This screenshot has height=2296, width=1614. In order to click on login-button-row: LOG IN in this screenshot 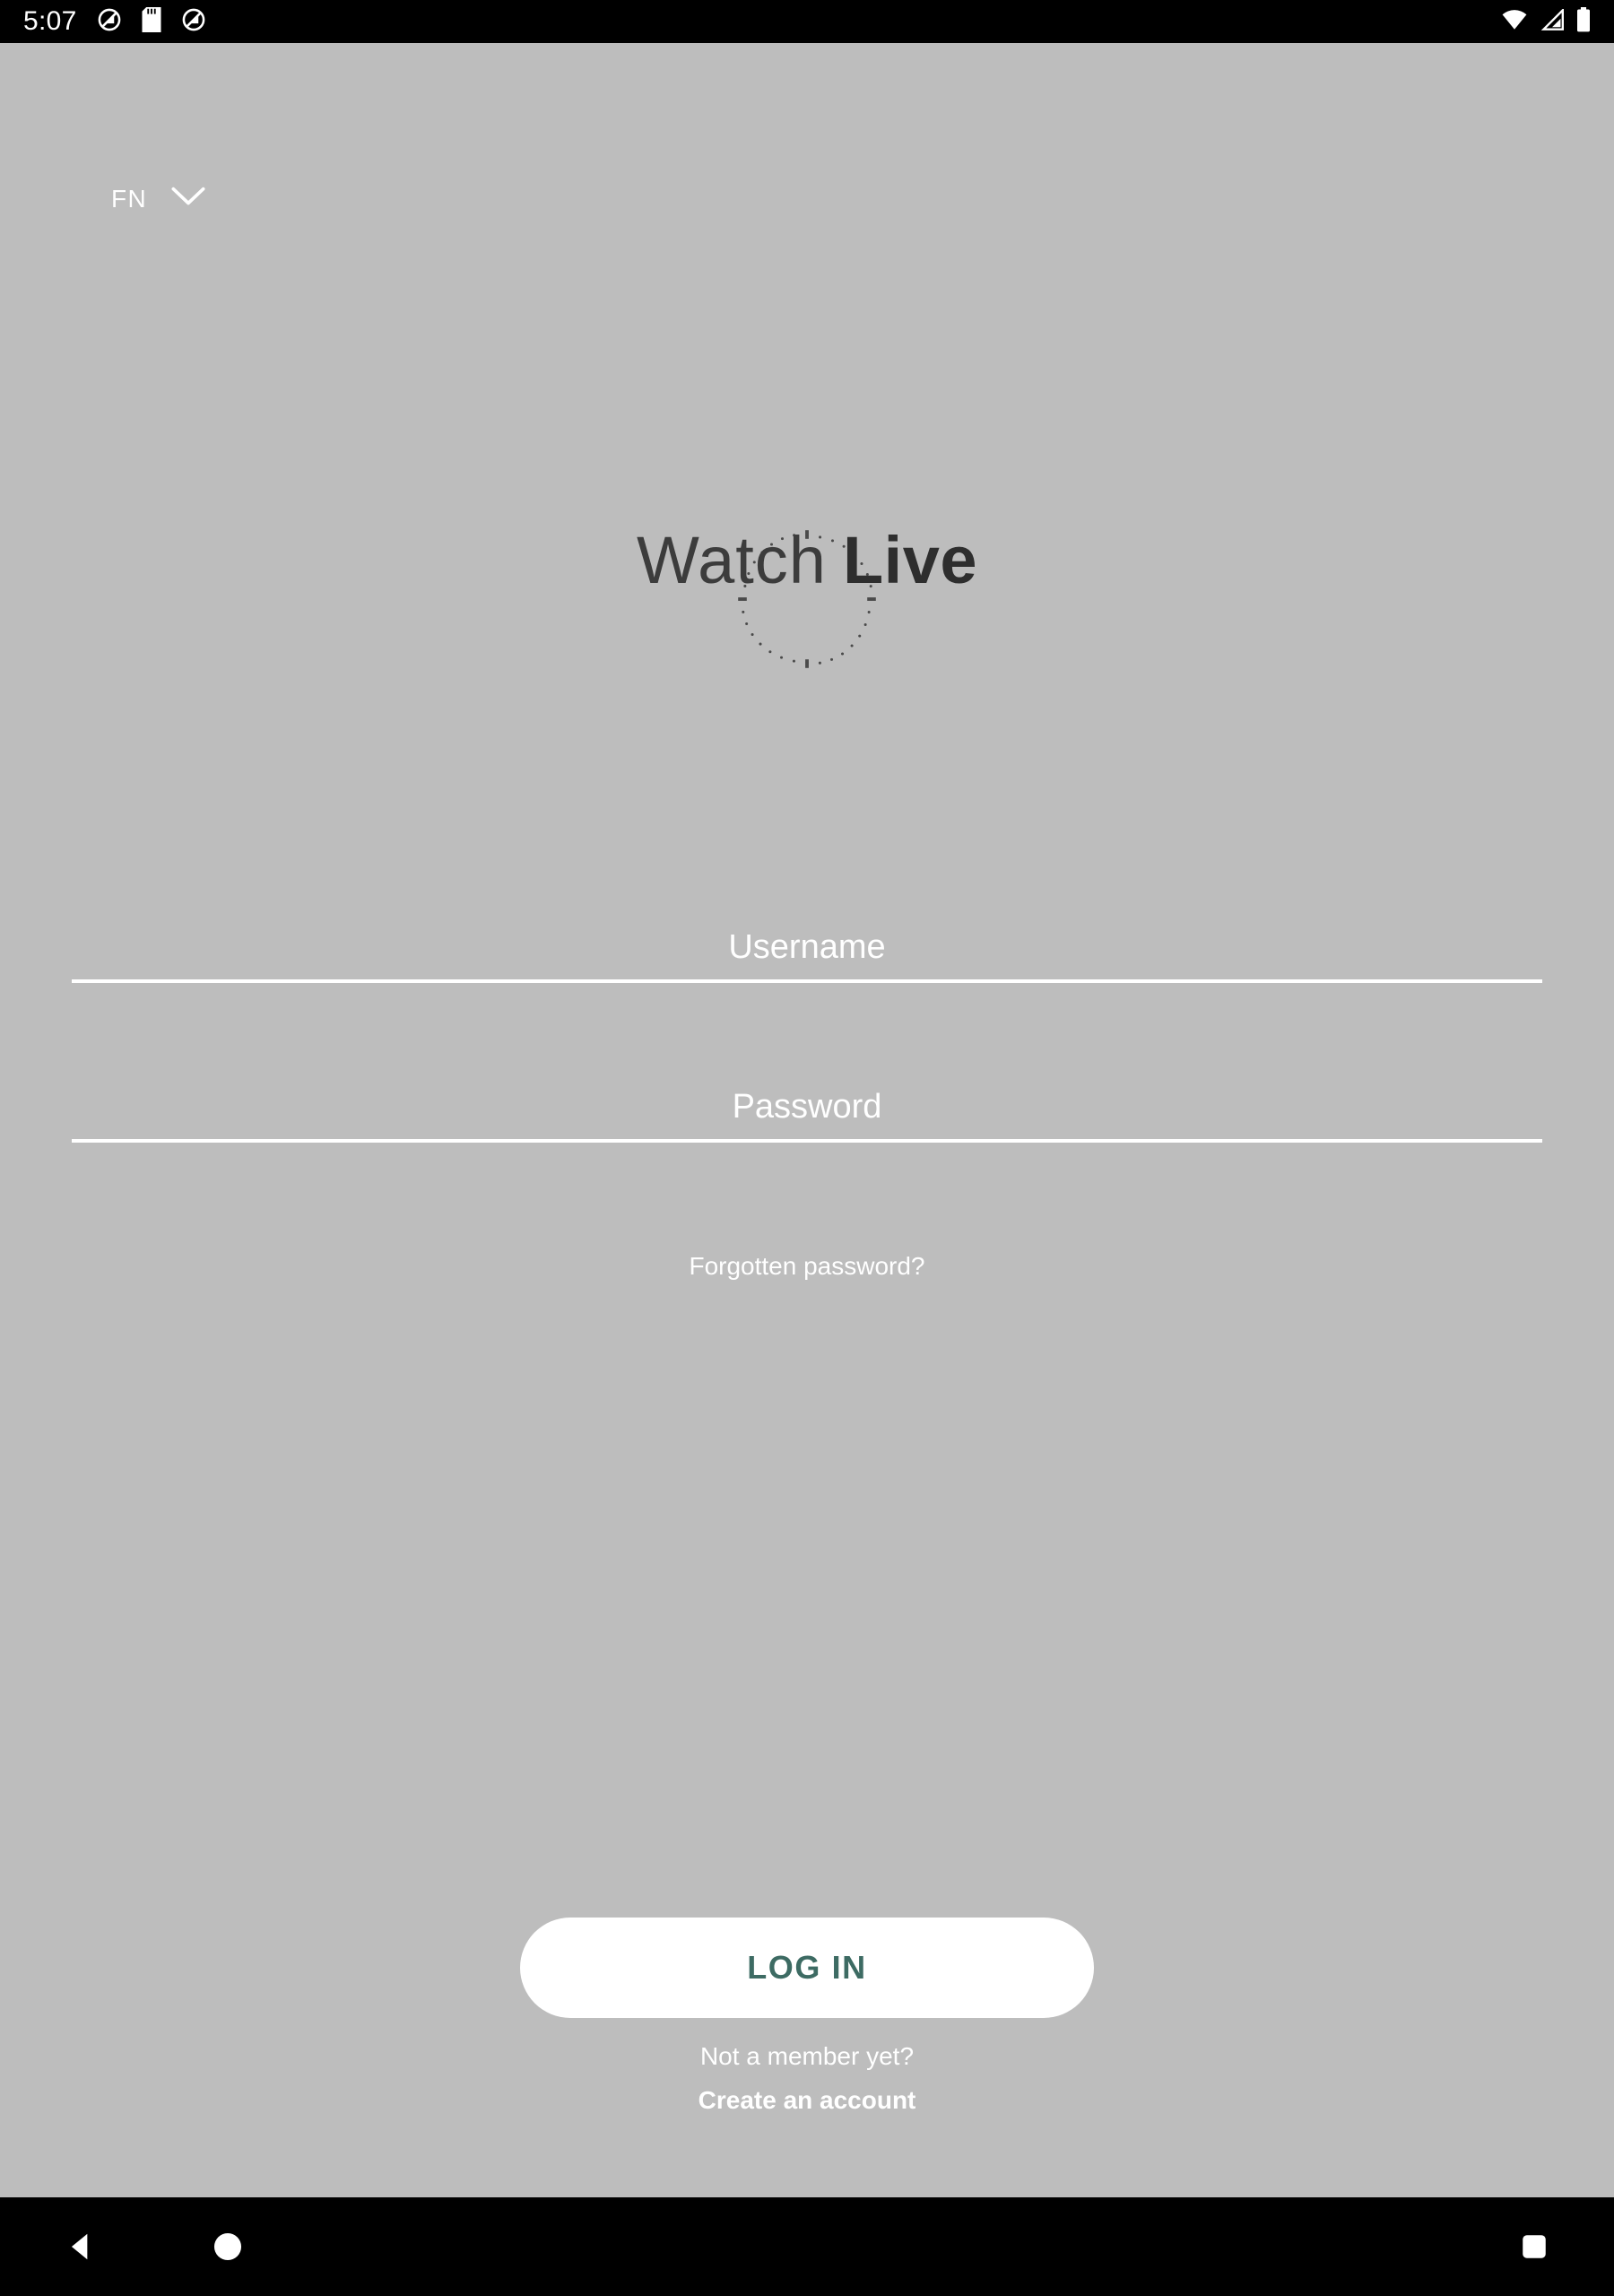, I will do `click(807, 1968)`.